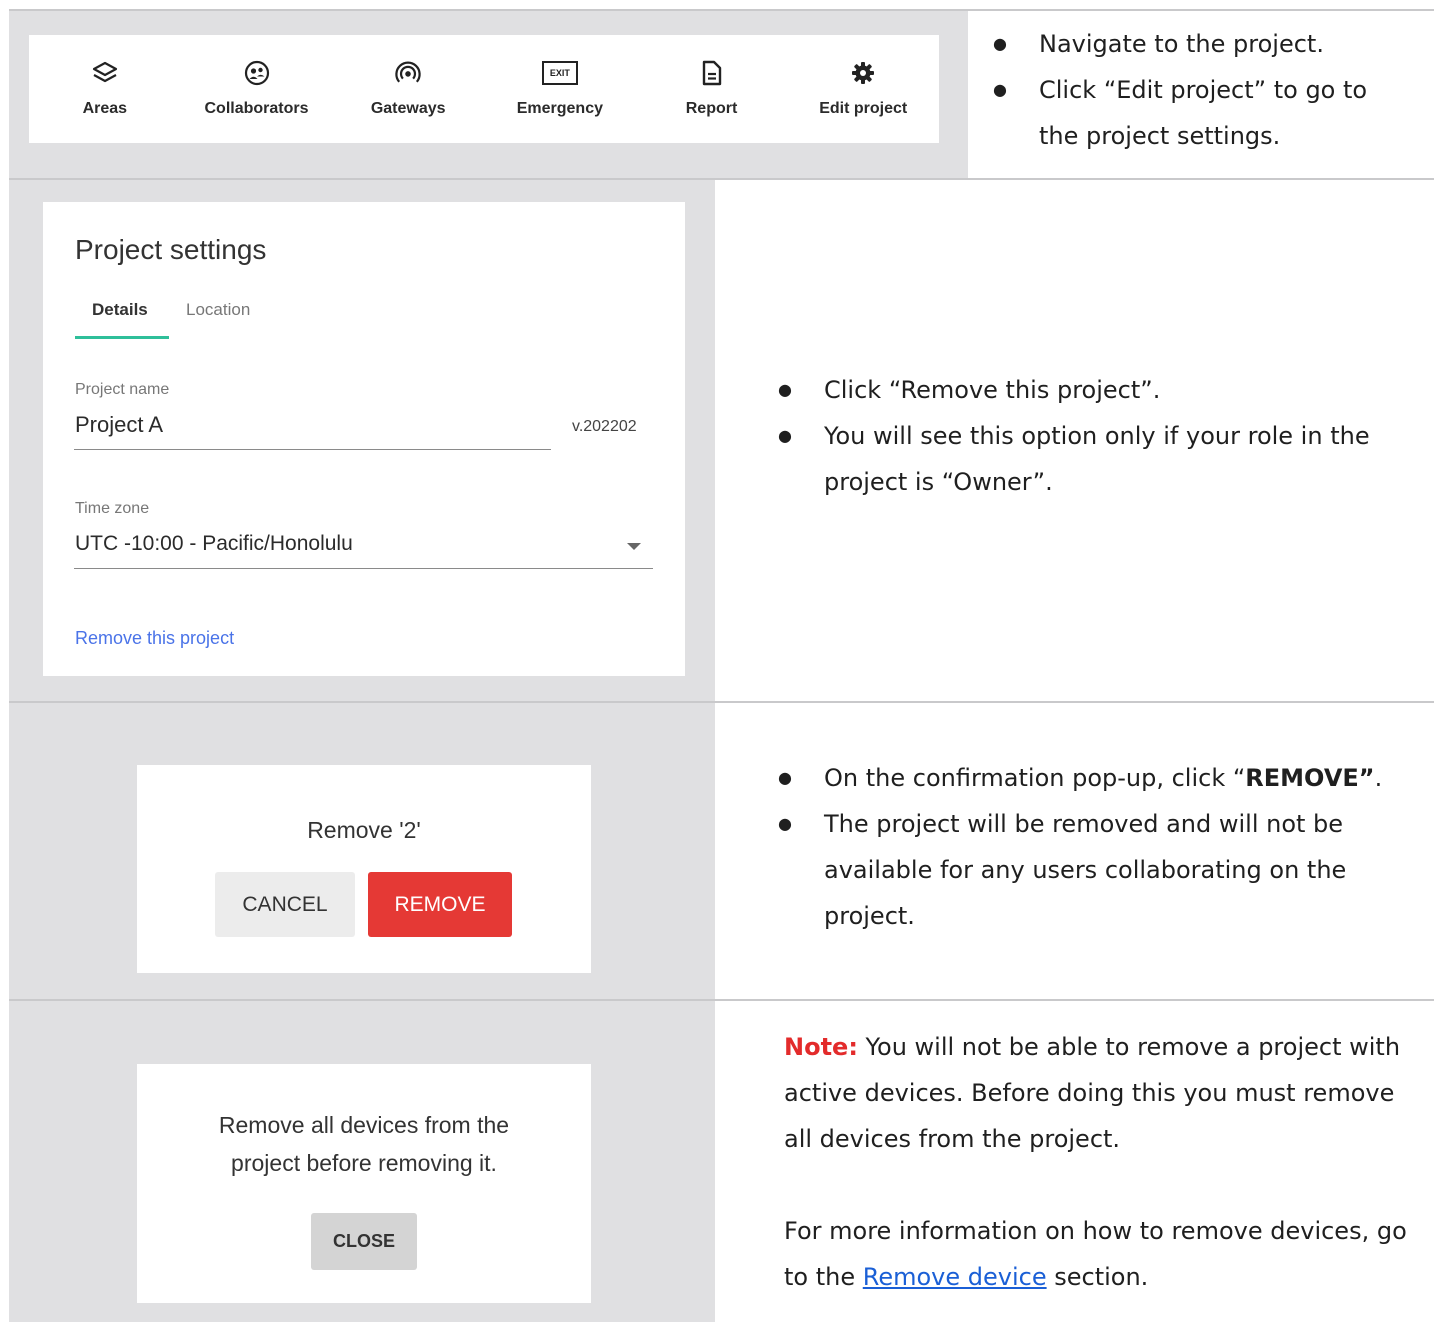  What do you see at coordinates (154, 638) in the screenshot?
I see `remove-project-link: Remove this project` at bounding box center [154, 638].